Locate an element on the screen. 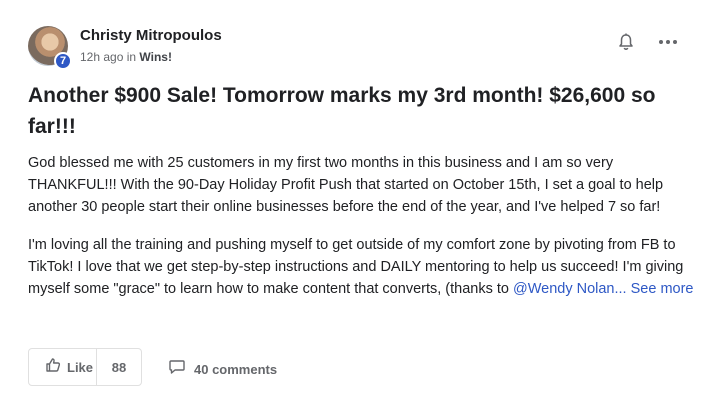 This screenshot has width=720, height=400. bell-icon is located at coordinates (626, 42).